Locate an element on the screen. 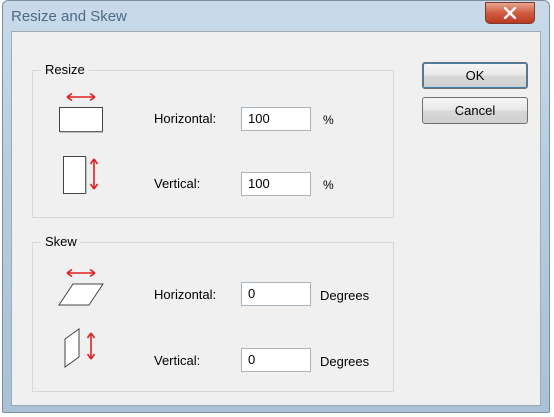 Image resolution: width=554 pixels, height=417 pixels. resize-horizontal-icon is located at coordinates (81, 112).